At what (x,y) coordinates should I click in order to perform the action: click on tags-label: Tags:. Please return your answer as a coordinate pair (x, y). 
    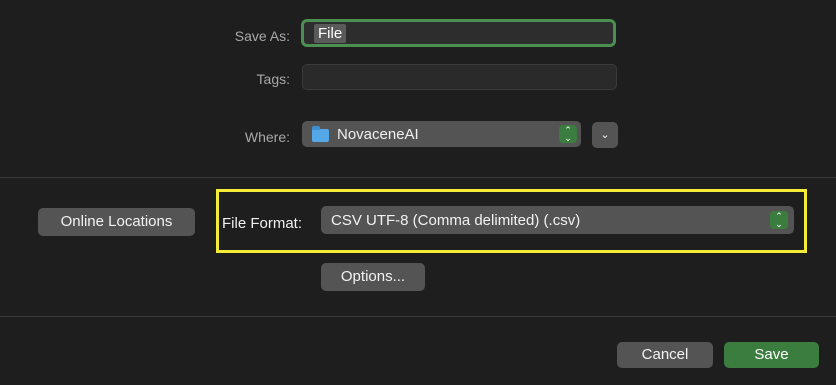
    Looking at the image, I should click on (273, 79).